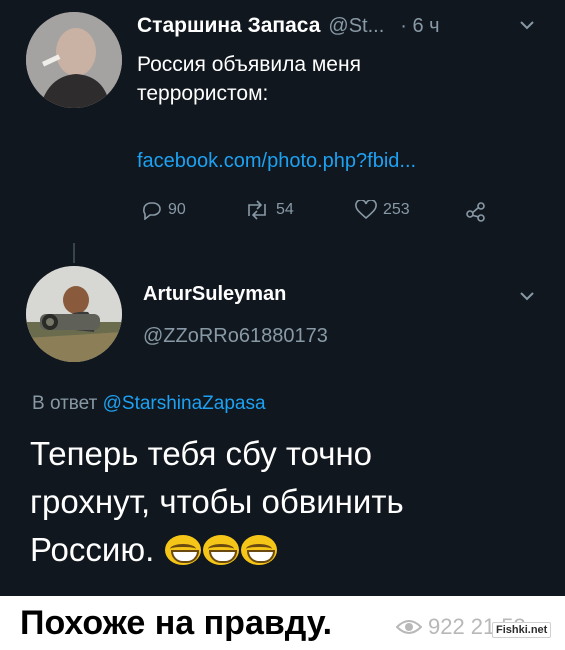 The height and width of the screenshot is (650, 565). What do you see at coordinates (163, 210) in the screenshot?
I see `reply-action: 90` at bounding box center [163, 210].